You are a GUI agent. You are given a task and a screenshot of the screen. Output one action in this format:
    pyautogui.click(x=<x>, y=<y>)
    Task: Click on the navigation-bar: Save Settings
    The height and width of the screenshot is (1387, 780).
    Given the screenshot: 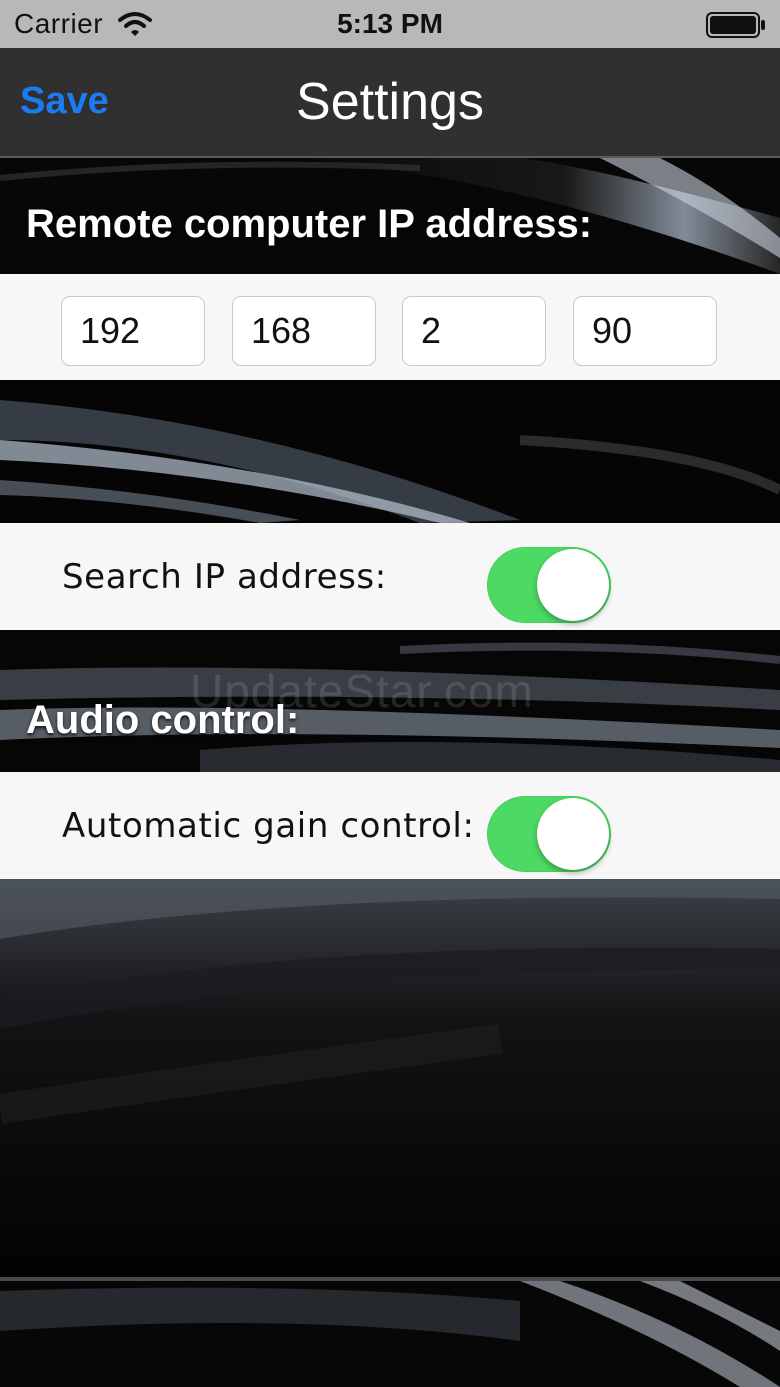 What is the action you would take?
    pyautogui.click(x=390, y=103)
    